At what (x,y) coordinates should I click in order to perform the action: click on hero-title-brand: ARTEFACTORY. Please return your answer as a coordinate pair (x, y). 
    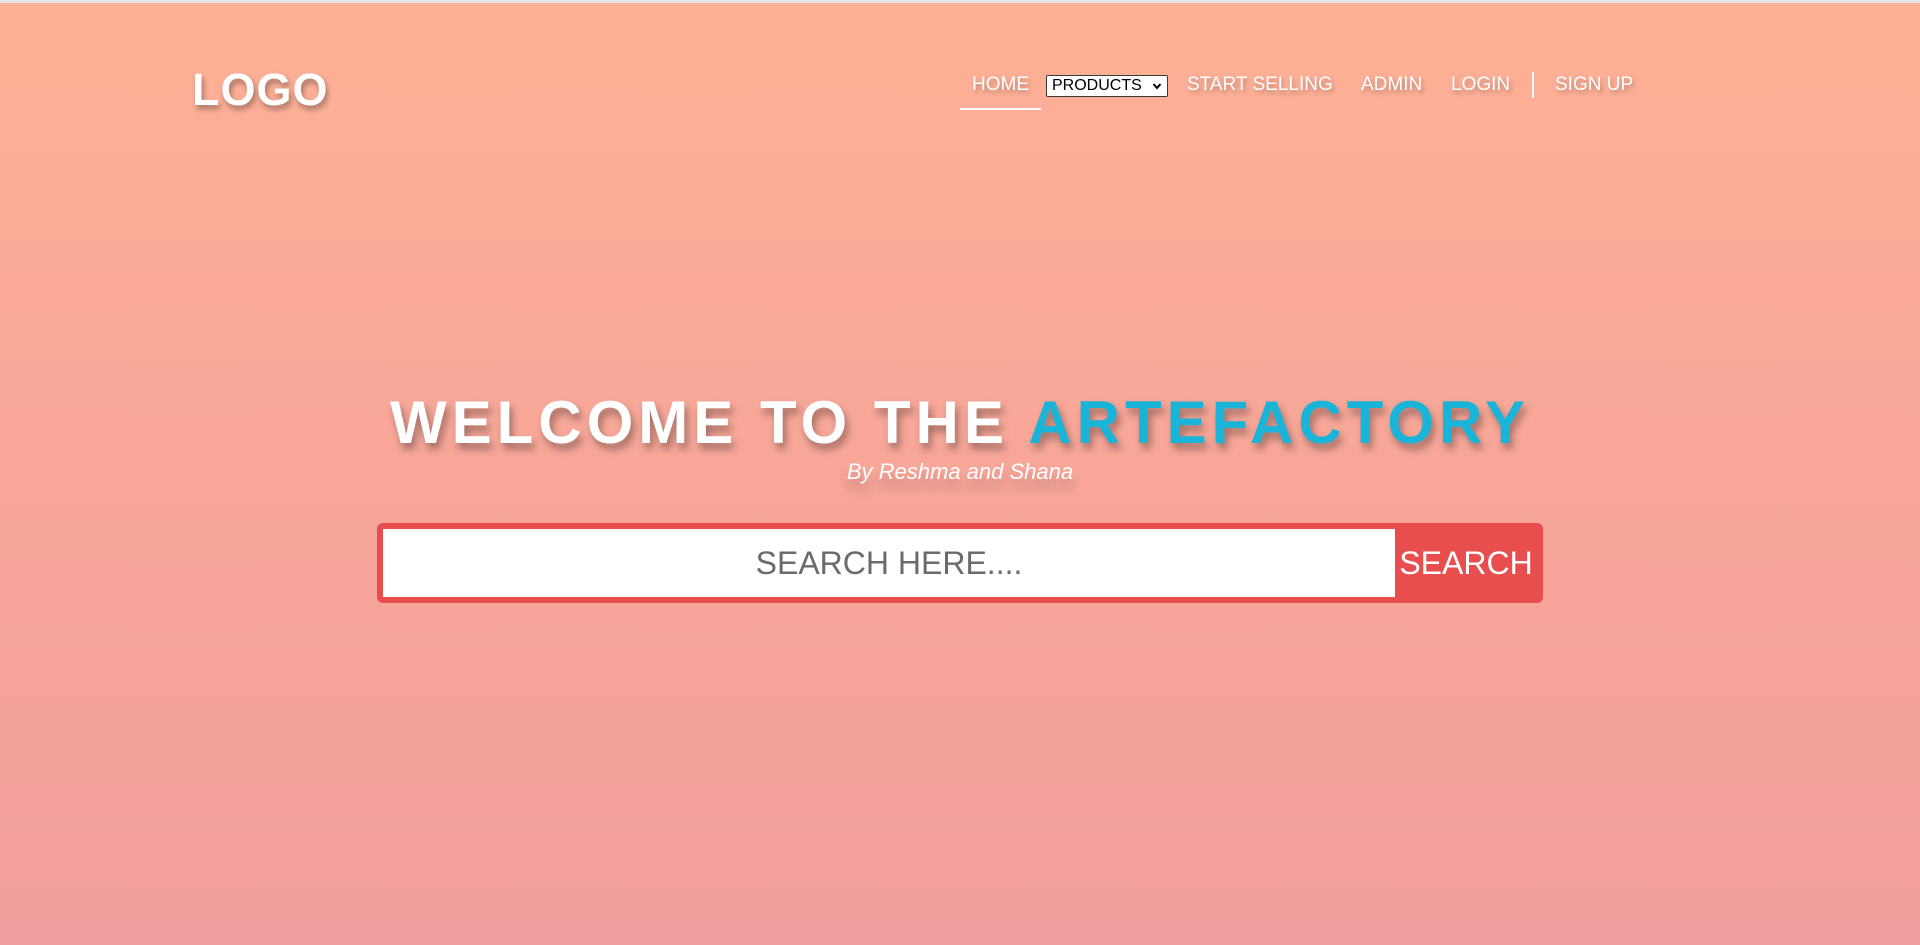
    Looking at the image, I should click on (1279, 422).